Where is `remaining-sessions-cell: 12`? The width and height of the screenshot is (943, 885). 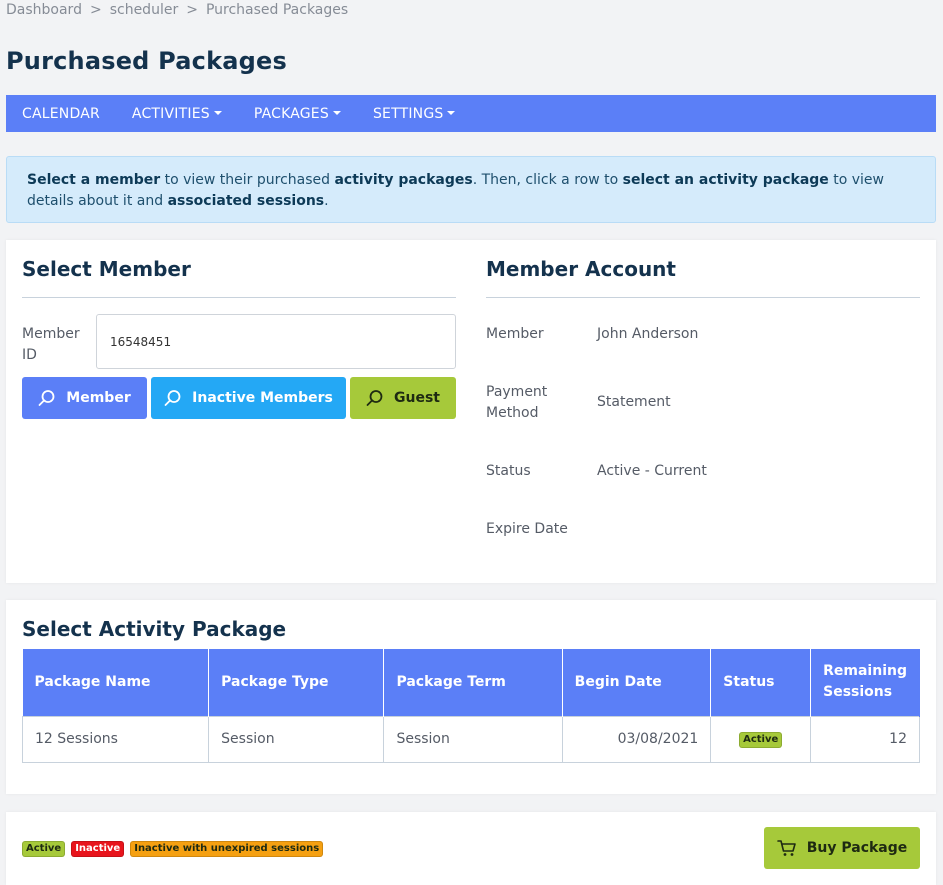
remaining-sessions-cell: 12 is located at coordinates (865, 739).